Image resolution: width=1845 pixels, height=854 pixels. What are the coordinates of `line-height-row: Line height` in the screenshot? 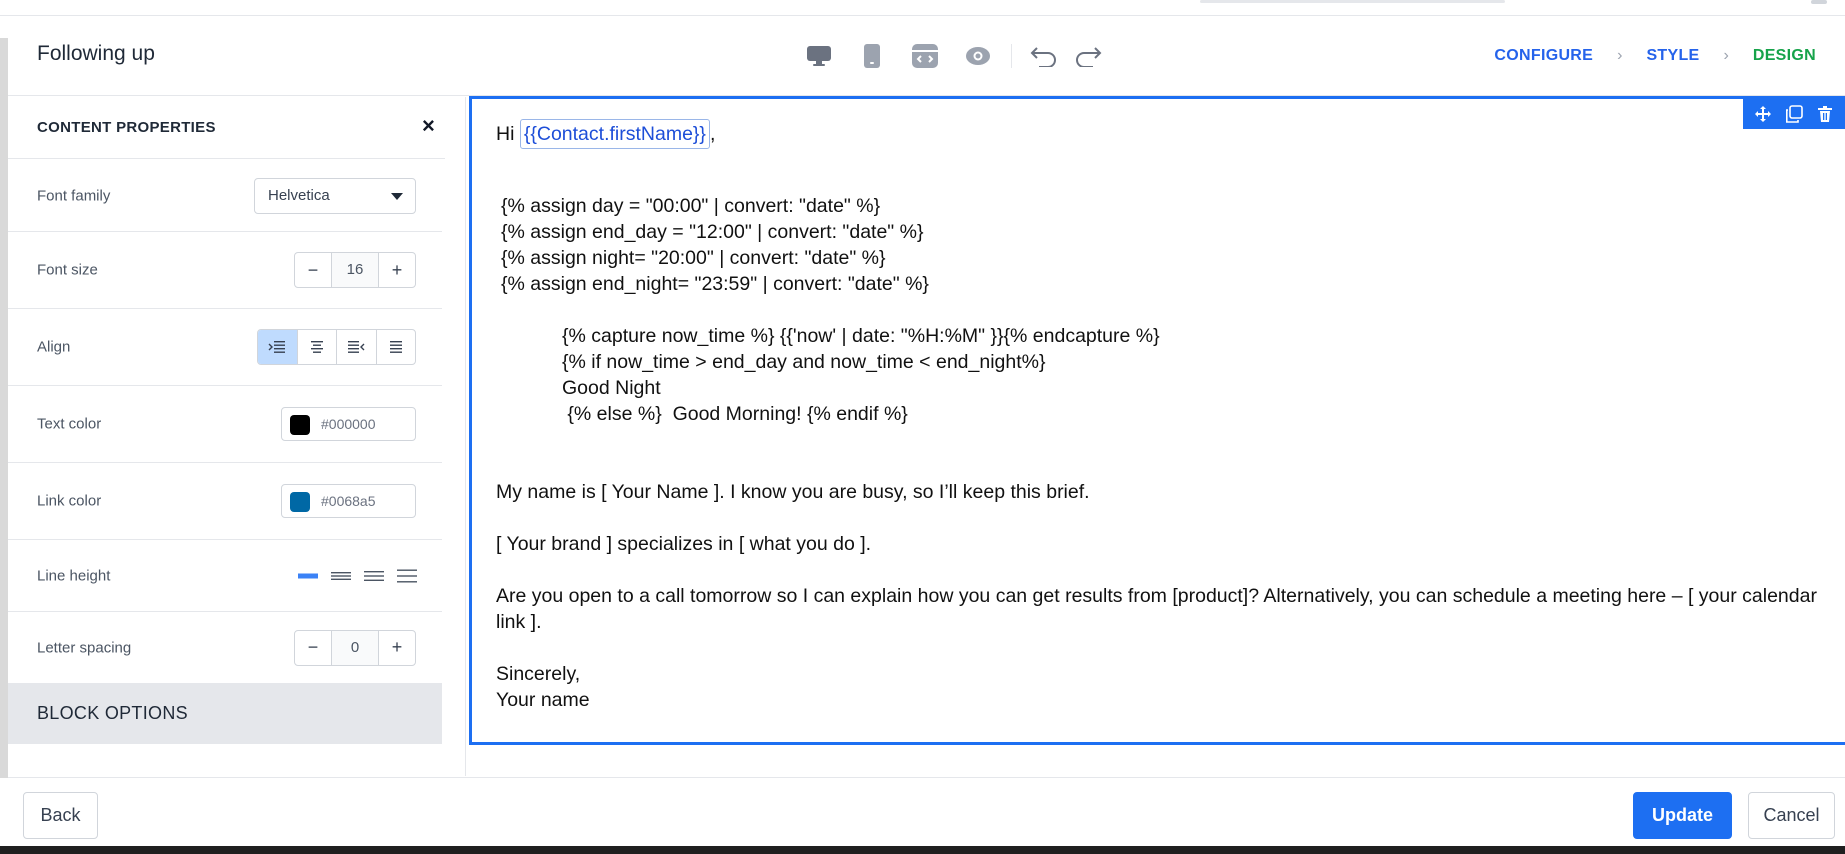 It's located at (225, 576).